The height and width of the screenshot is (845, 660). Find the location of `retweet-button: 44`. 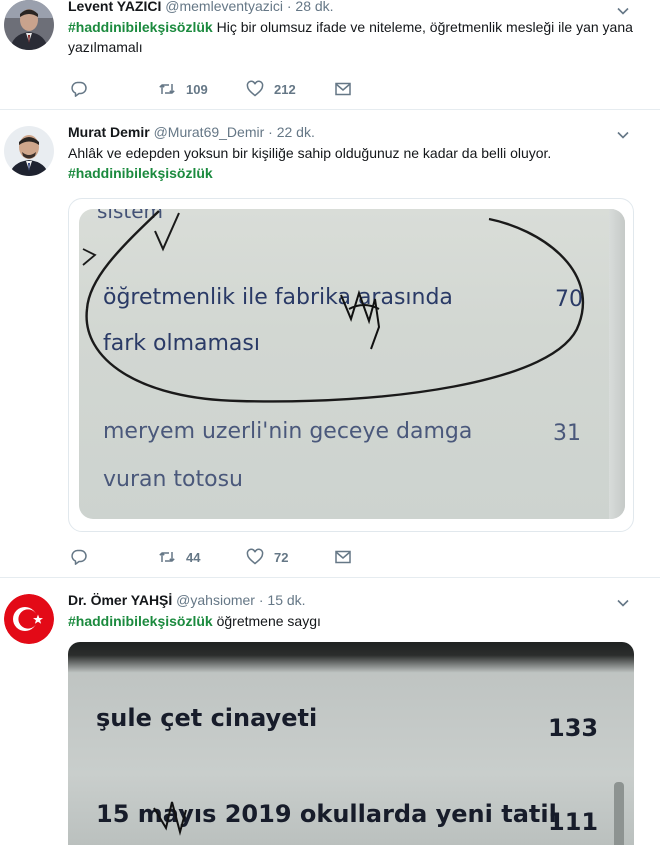

retweet-button: 44 is located at coordinates (202, 557).